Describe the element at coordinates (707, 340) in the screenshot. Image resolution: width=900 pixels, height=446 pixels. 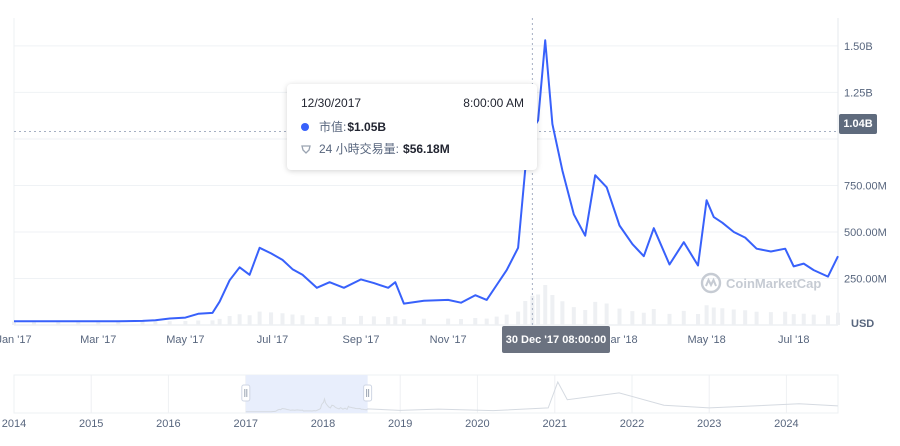
I see `x-tick-label: May '18` at that location.